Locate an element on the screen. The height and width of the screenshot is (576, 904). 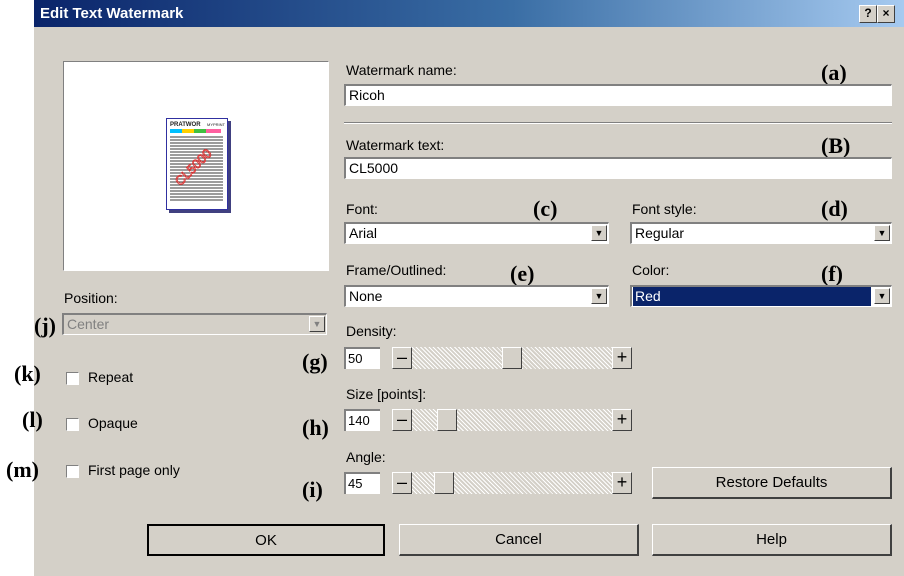
doc-header-text: PRATWOR is located at coordinates (185, 125).